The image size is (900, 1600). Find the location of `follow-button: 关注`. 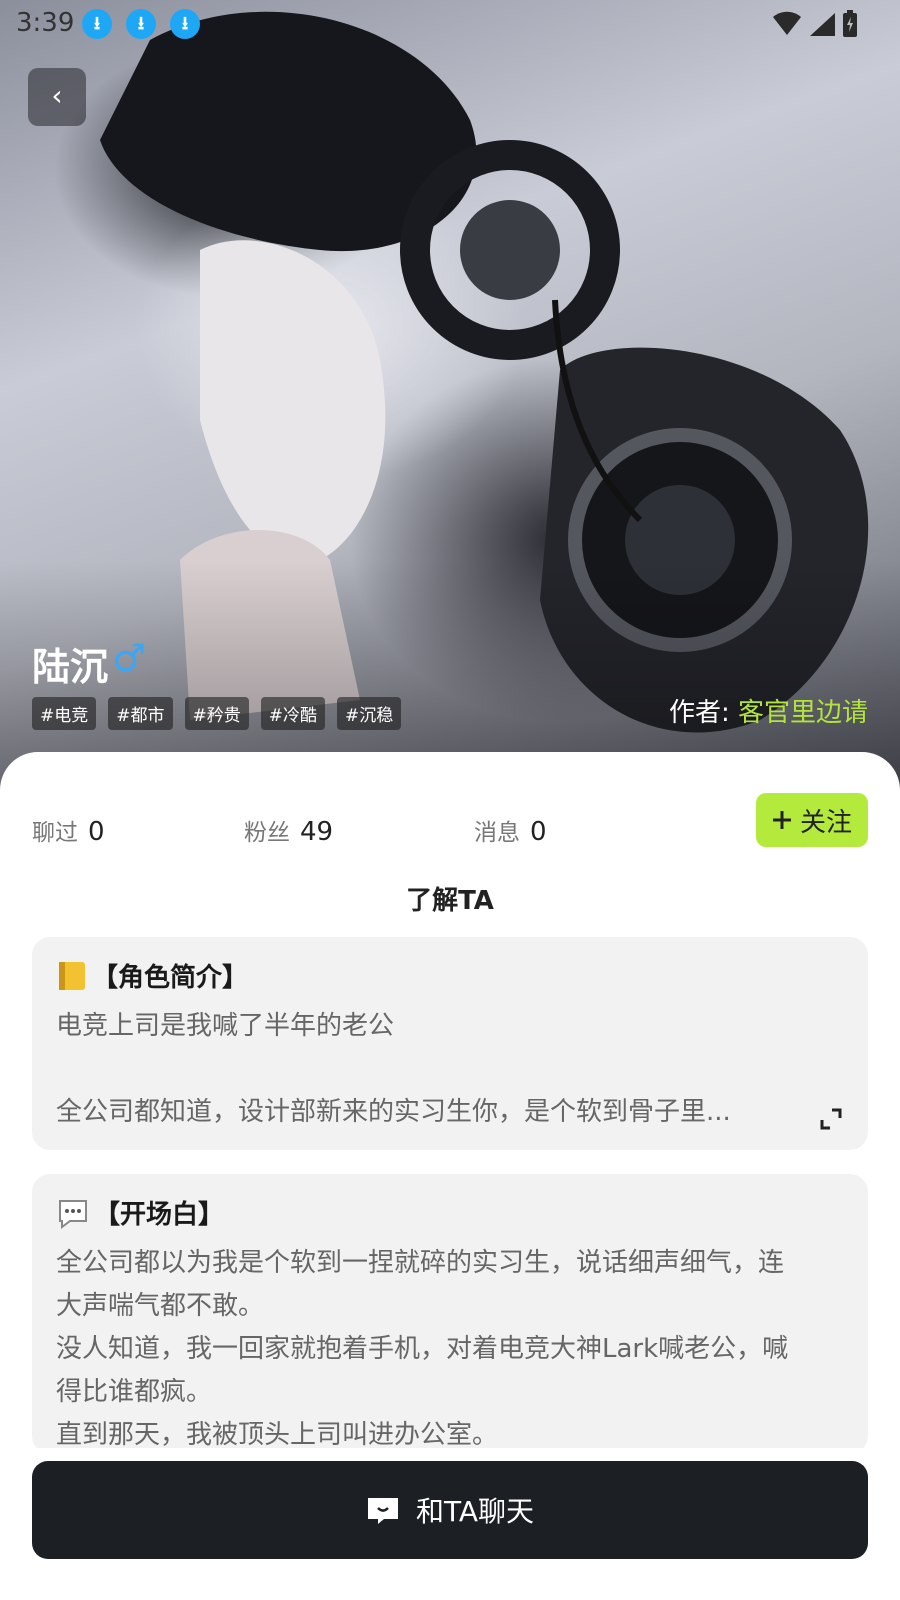

follow-button: 关注 is located at coordinates (812, 820).